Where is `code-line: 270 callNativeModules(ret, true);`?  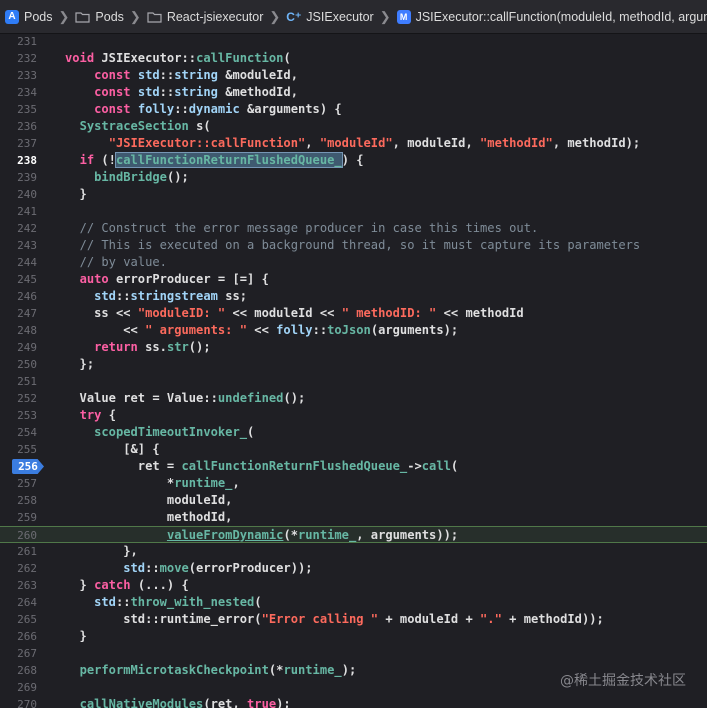
code-line: 270 callNativeModules(ret, true); is located at coordinates (353, 702).